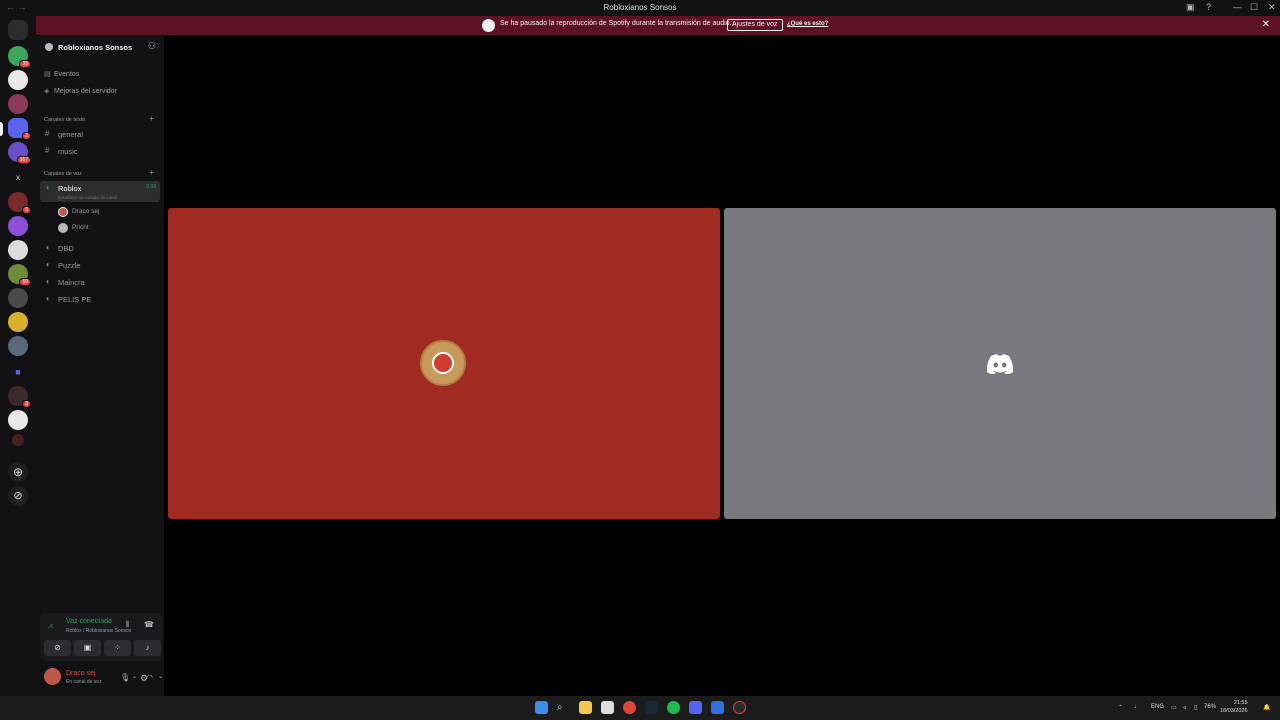 The image size is (1280, 720). I want to click on voice-channel: ◖ PELIS PE, so click(100, 299).